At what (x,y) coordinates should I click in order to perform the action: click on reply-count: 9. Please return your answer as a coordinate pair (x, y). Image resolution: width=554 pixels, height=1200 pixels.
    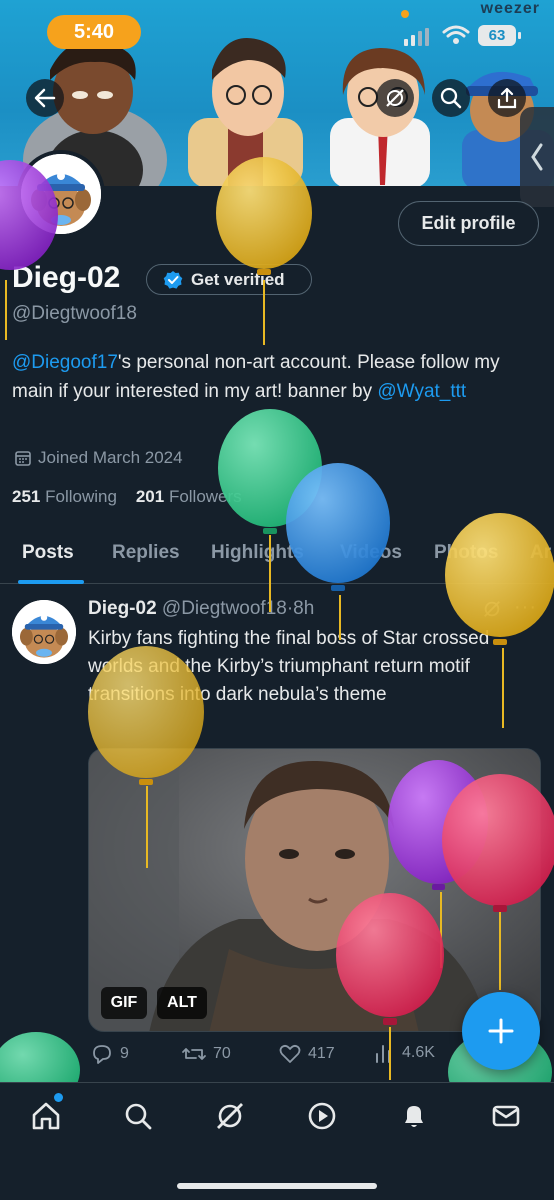
    Looking at the image, I should click on (124, 1053).